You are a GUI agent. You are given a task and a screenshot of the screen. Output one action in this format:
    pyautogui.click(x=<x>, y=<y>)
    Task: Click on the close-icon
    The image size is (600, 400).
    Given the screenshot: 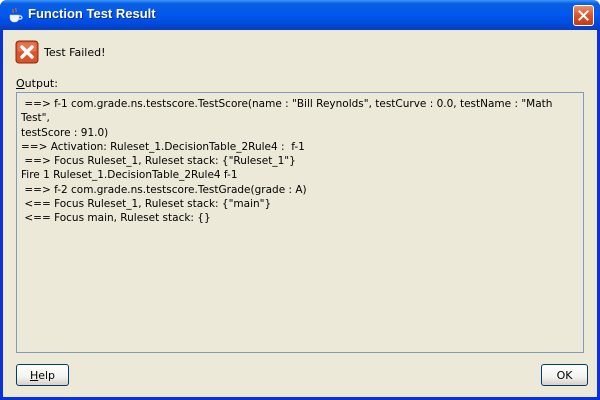 What is the action you would take?
    pyautogui.click(x=583, y=15)
    